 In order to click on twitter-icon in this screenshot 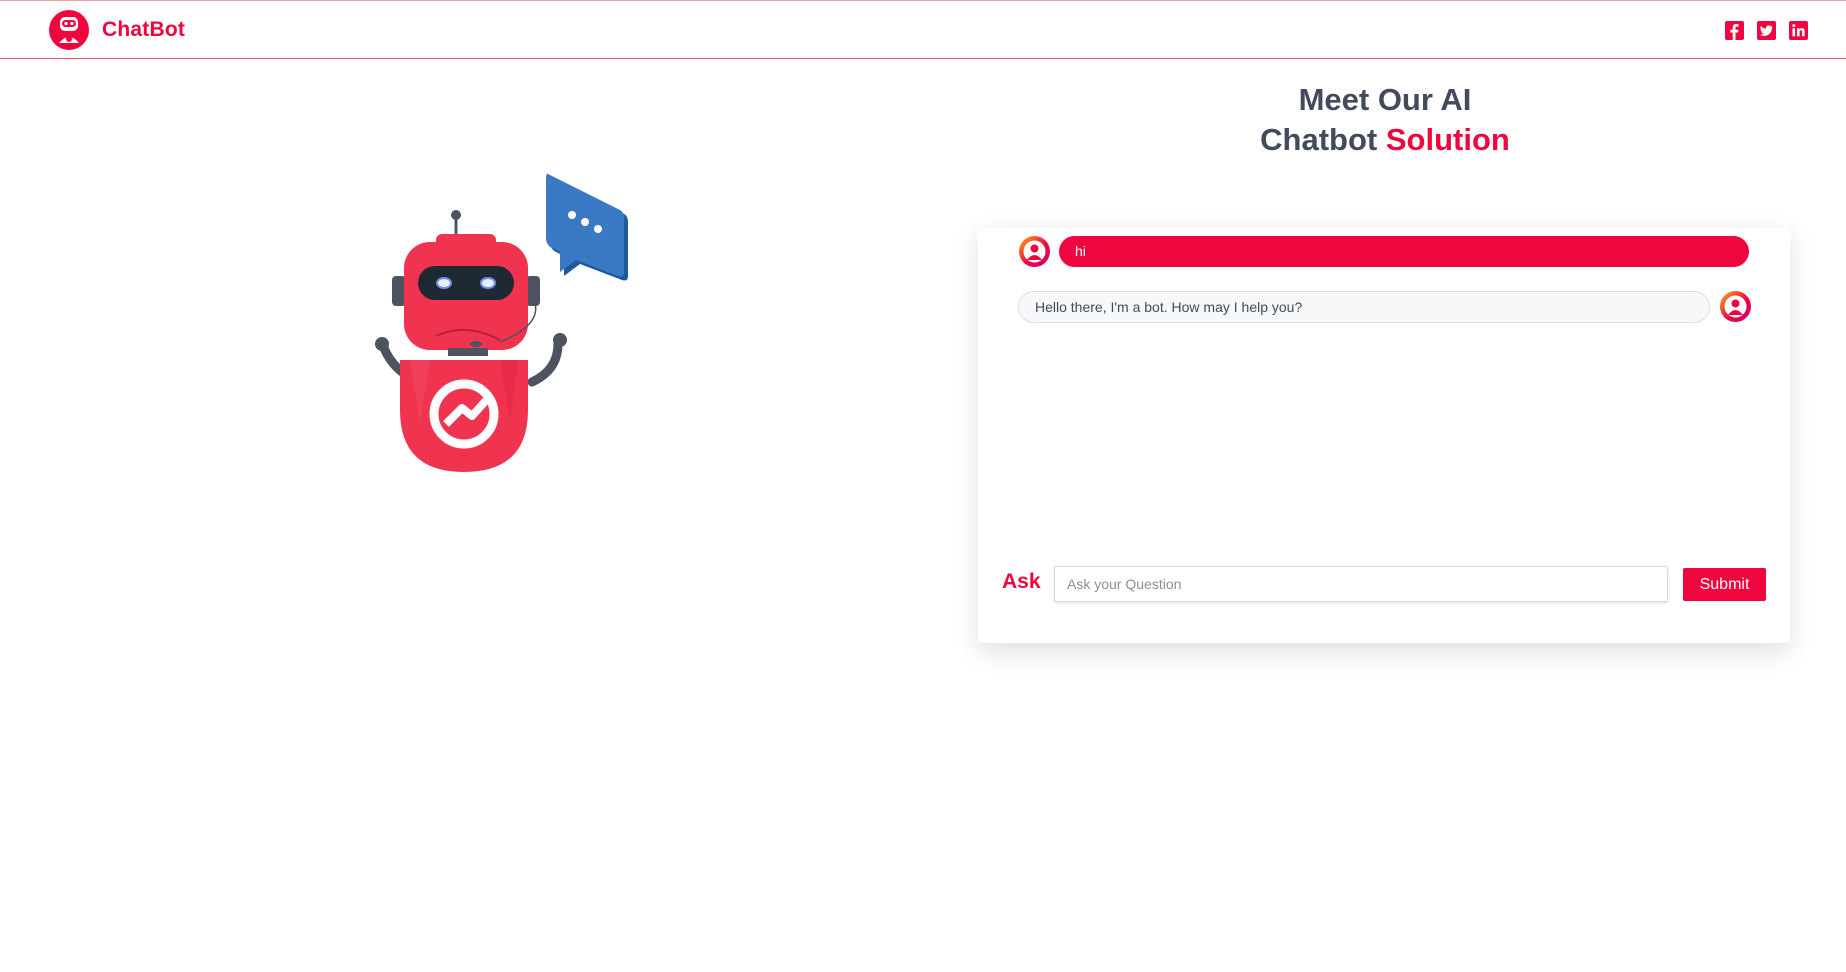, I will do `click(1766, 30)`.